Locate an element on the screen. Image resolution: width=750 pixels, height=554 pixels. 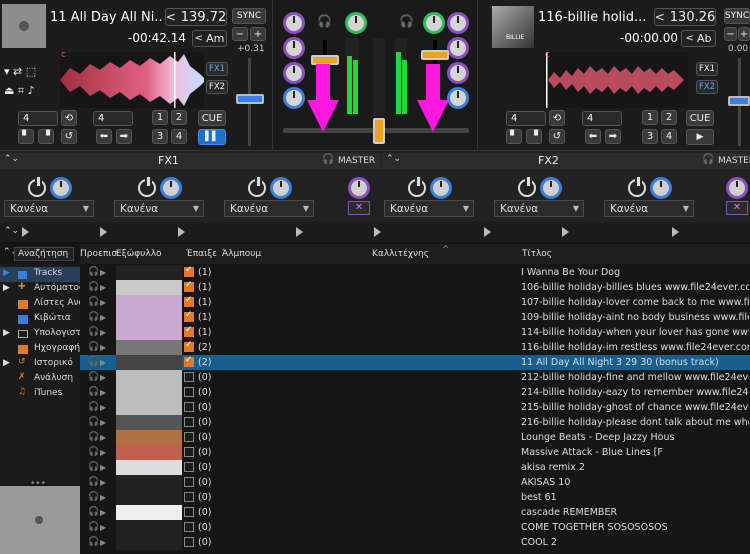
fx1-slot3-knob is located at coordinates (281, 188).